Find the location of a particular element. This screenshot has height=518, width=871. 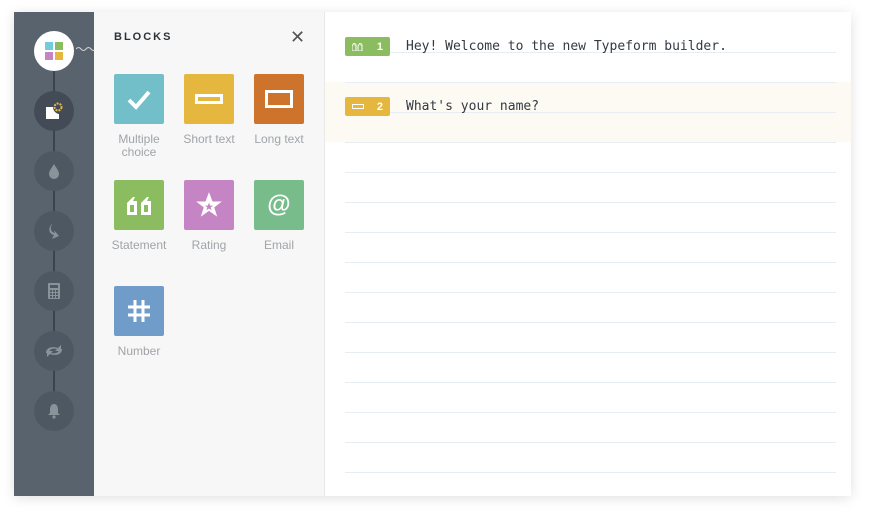

block-label: Rating is located at coordinates (209, 245).